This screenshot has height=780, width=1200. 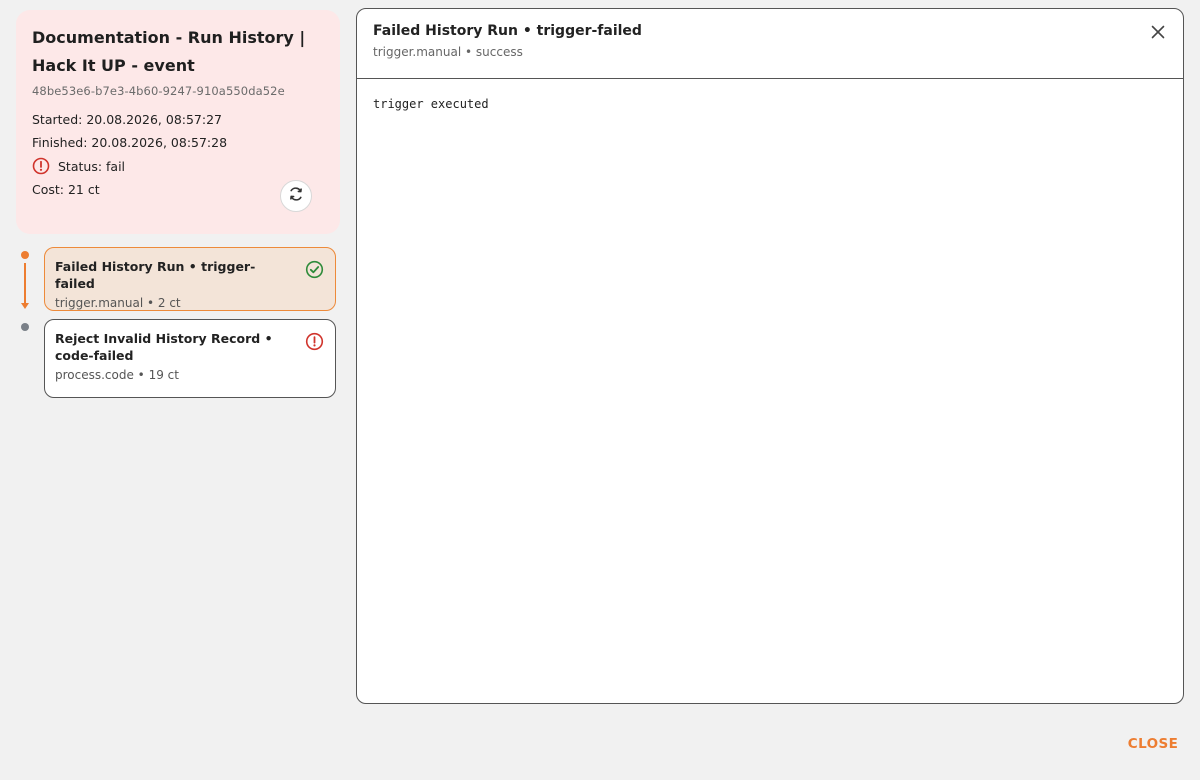 What do you see at coordinates (158, 91) in the screenshot?
I see `run-id: 48be53e6-b7e3-4b60-9247-910a550da52e` at bounding box center [158, 91].